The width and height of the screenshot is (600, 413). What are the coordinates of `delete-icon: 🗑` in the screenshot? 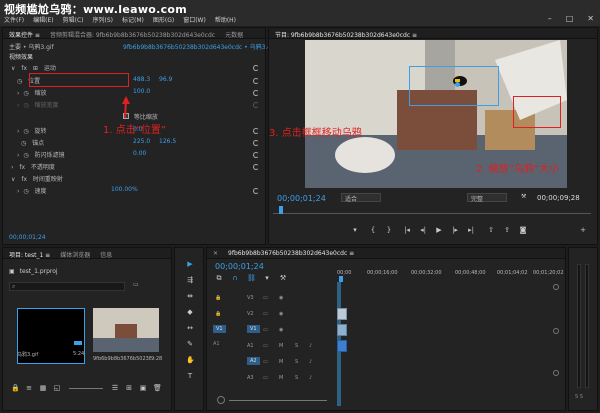 It's located at (157, 388).